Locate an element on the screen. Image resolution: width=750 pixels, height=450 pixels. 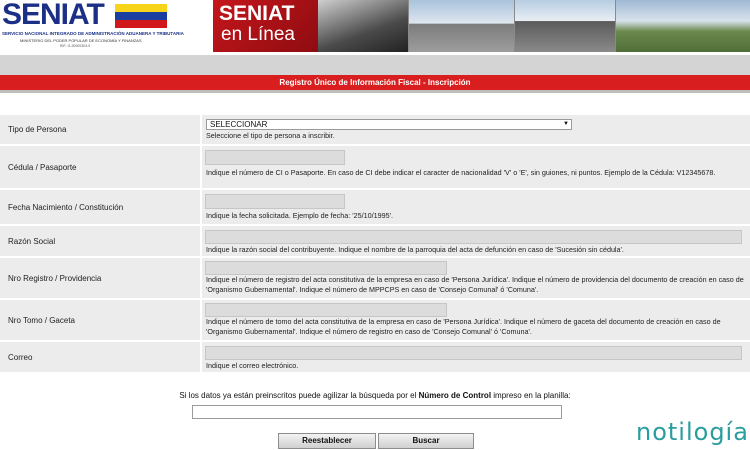
control-number-text-after: impreso en la planilla: is located at coordinates (531, 395).